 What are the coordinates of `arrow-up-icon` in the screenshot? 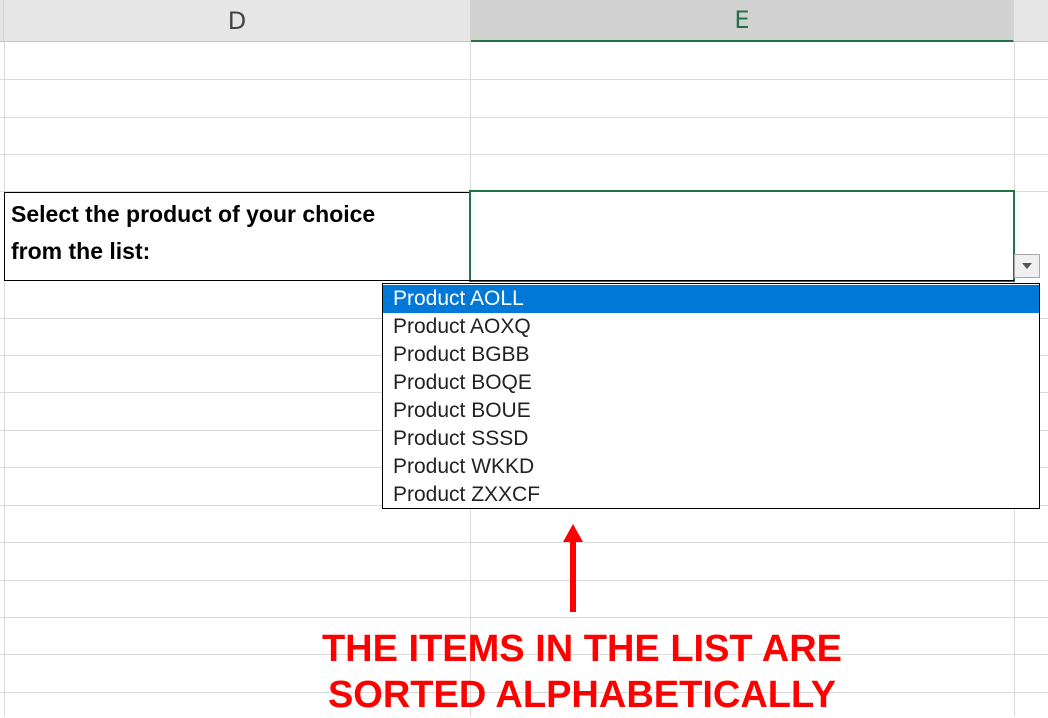 It's located at (573, 568).